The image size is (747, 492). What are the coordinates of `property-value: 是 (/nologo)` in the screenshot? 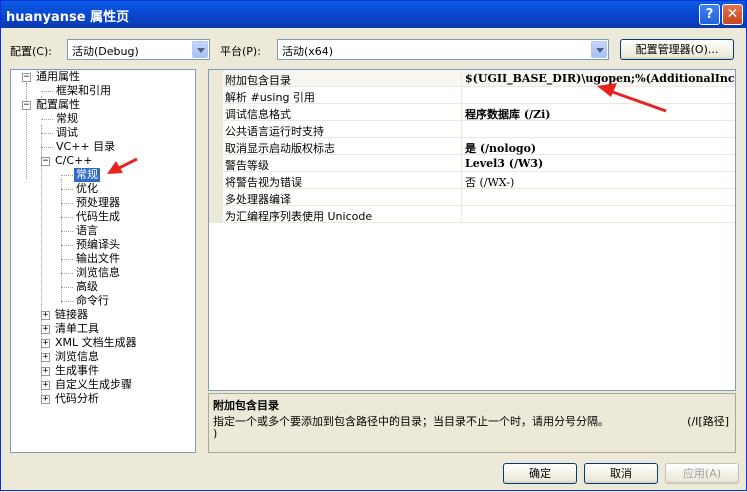 It's located at (600, 148).